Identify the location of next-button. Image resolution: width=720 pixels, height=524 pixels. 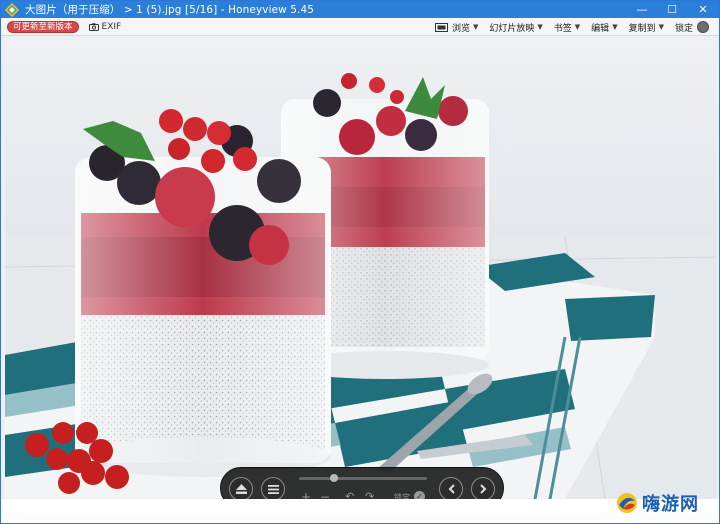
(483, 489).